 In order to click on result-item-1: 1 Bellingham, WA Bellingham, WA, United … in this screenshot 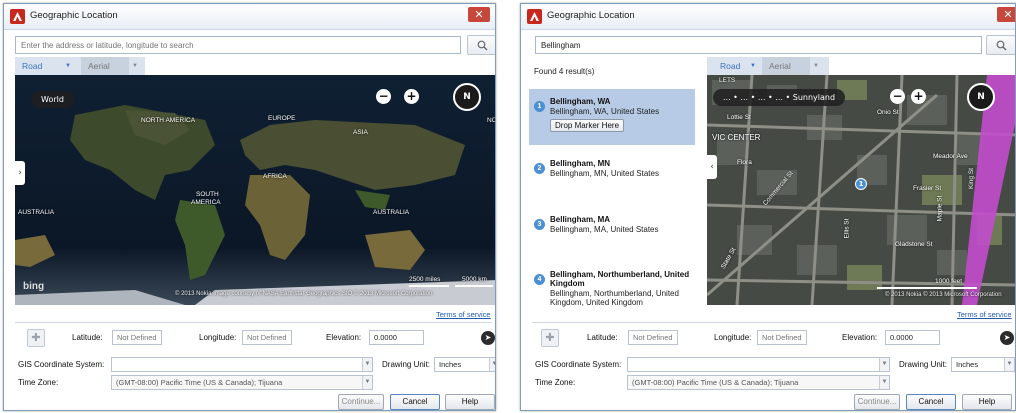, I will do `click(612, 117)`.